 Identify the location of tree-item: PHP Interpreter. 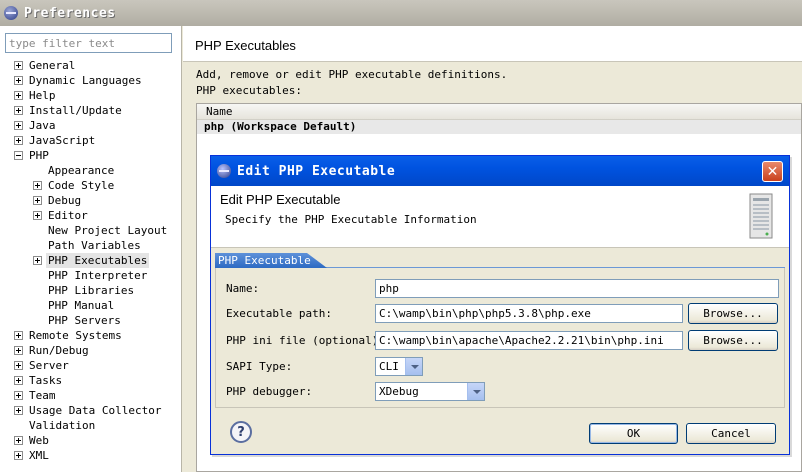
(91, 275).